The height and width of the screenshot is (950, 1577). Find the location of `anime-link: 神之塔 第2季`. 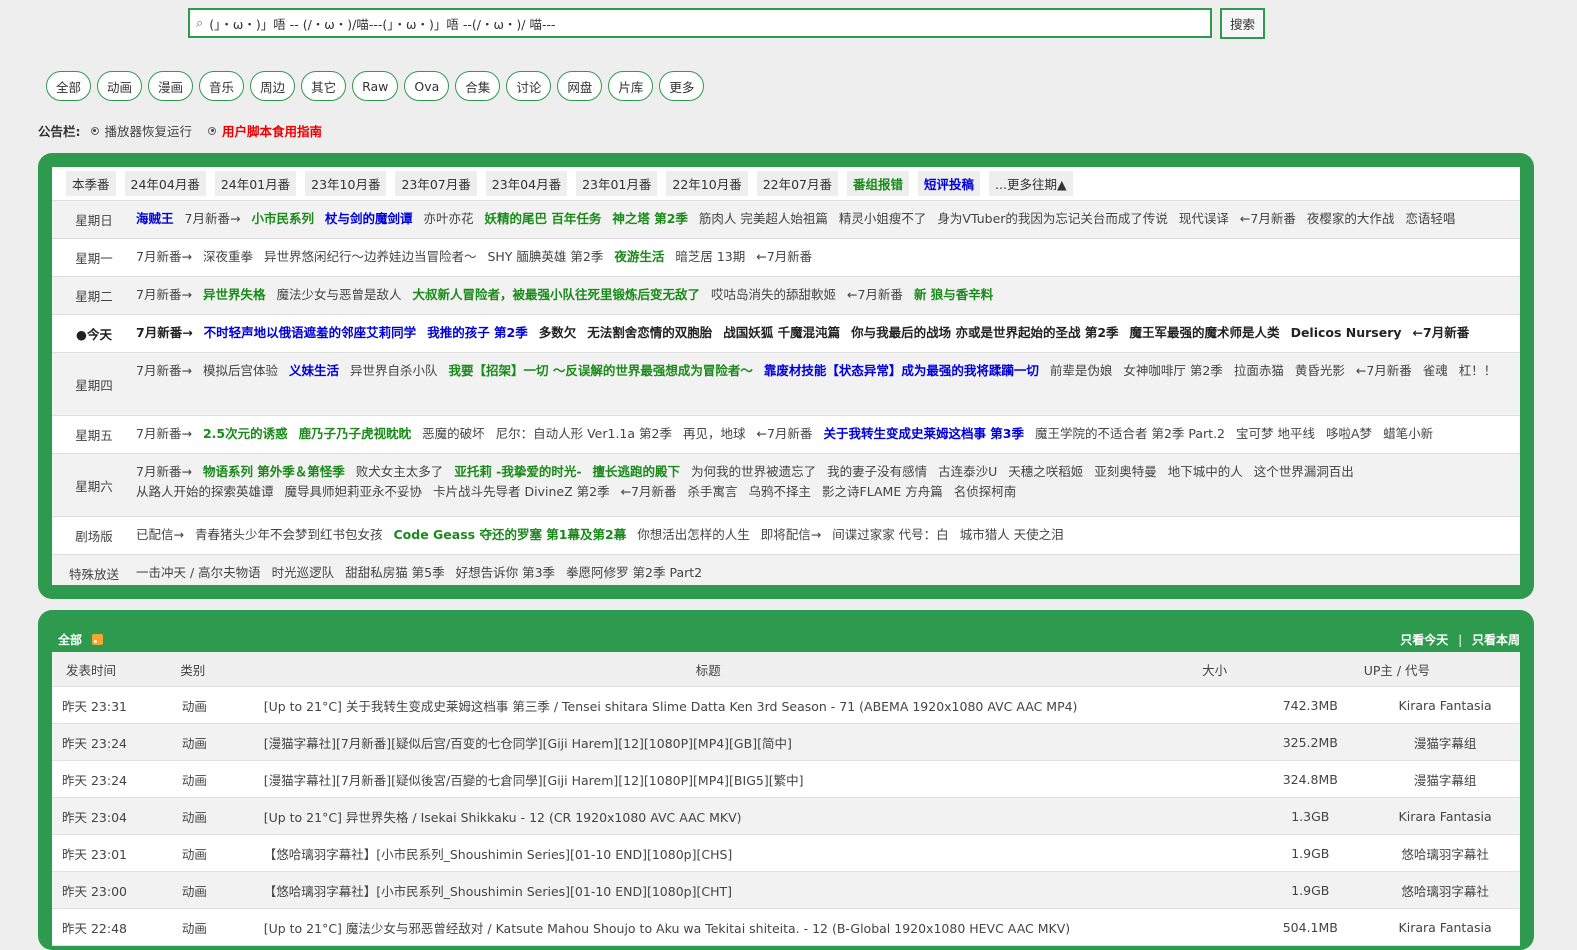

anime-link: 神之塔 第2季 is located at coordinates (650, 219).